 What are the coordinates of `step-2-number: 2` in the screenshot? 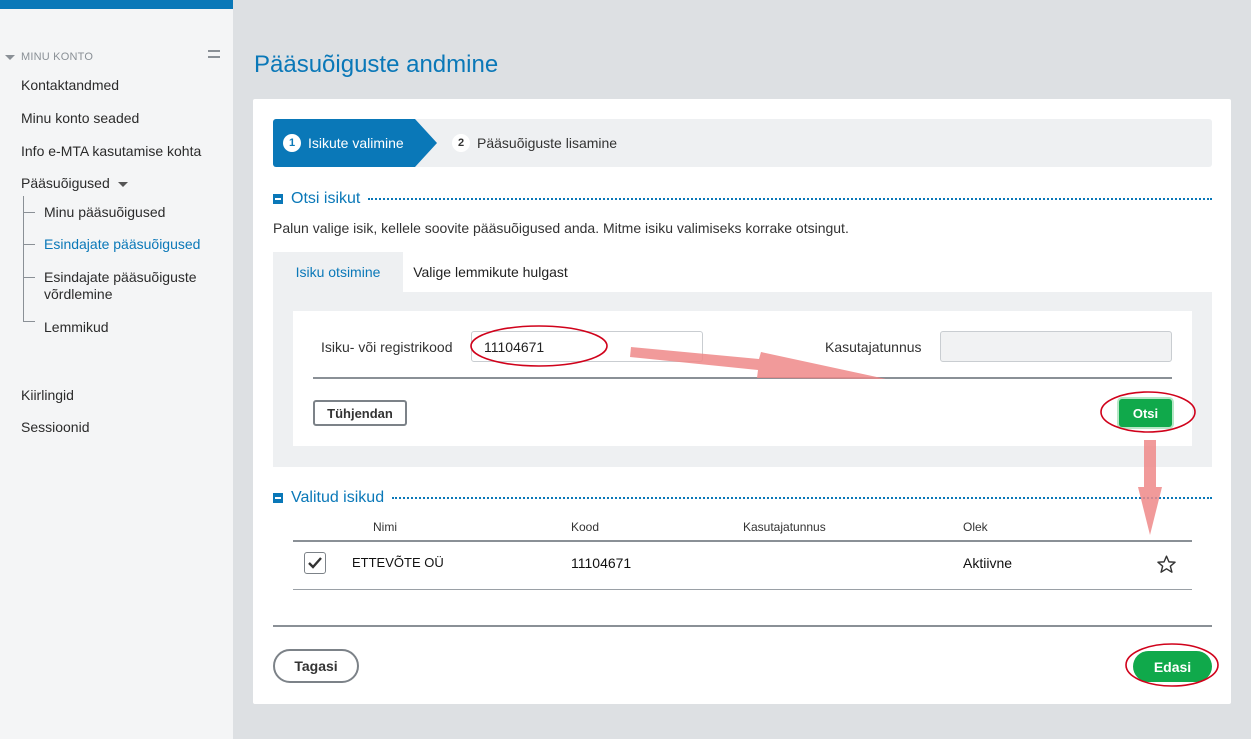 It's located at (461, 143).